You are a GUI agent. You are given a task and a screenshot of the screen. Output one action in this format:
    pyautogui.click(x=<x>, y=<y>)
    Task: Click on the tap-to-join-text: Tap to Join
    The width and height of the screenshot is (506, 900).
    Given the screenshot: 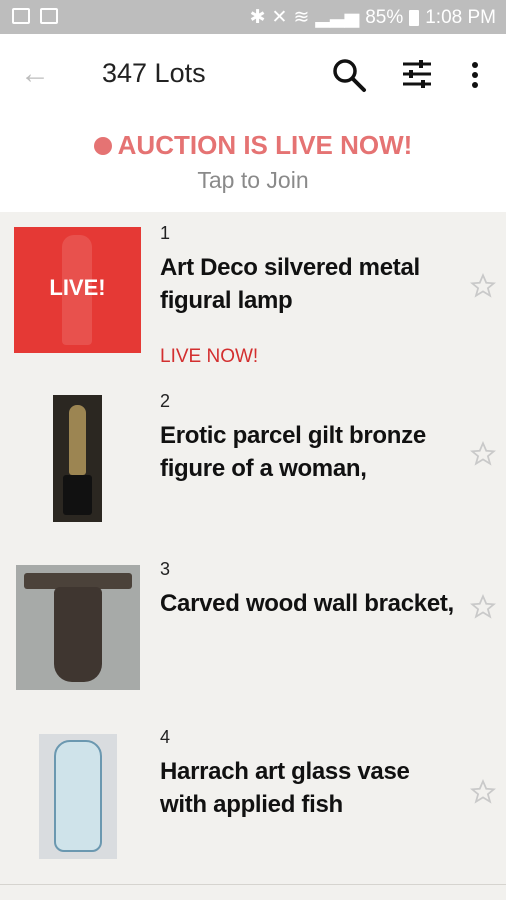 What is the action you would take?
    pyautogui.click(x=253, y=180)
    